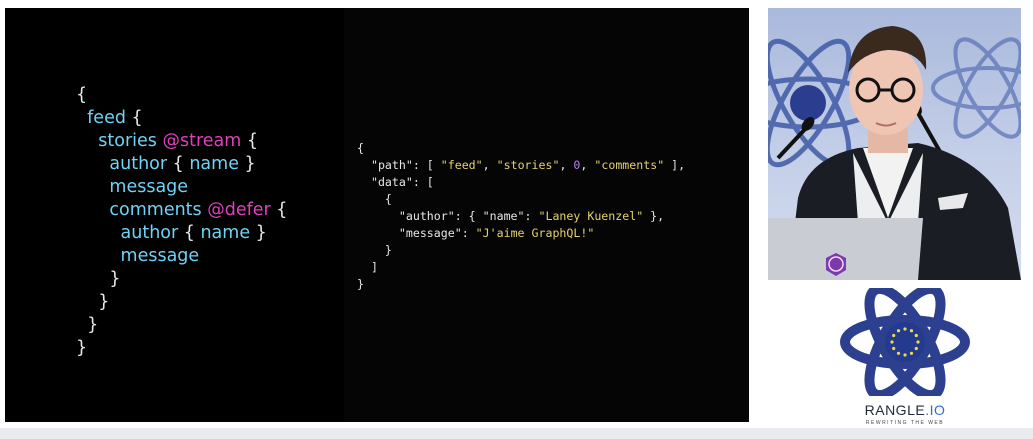  I want to click on graphql-line: feed {, so click(181, 118).